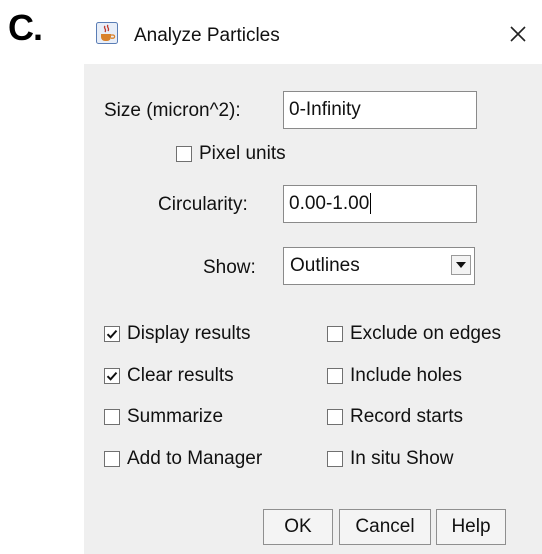 Image resolution: width=542 pixels, height=554 pixels. I want to click on chevron-down-icon, so click(461, 264).